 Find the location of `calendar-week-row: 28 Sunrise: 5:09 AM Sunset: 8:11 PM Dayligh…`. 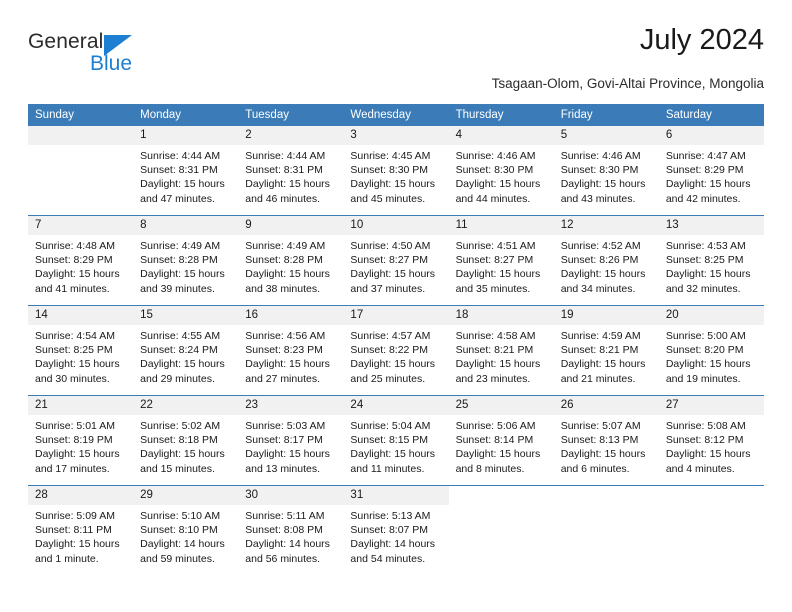

calendar-week-row: 28 Sunrise: 5:09 AM Sunset: 8:11 PM Dayligh… is located at coordinates (396, 530).